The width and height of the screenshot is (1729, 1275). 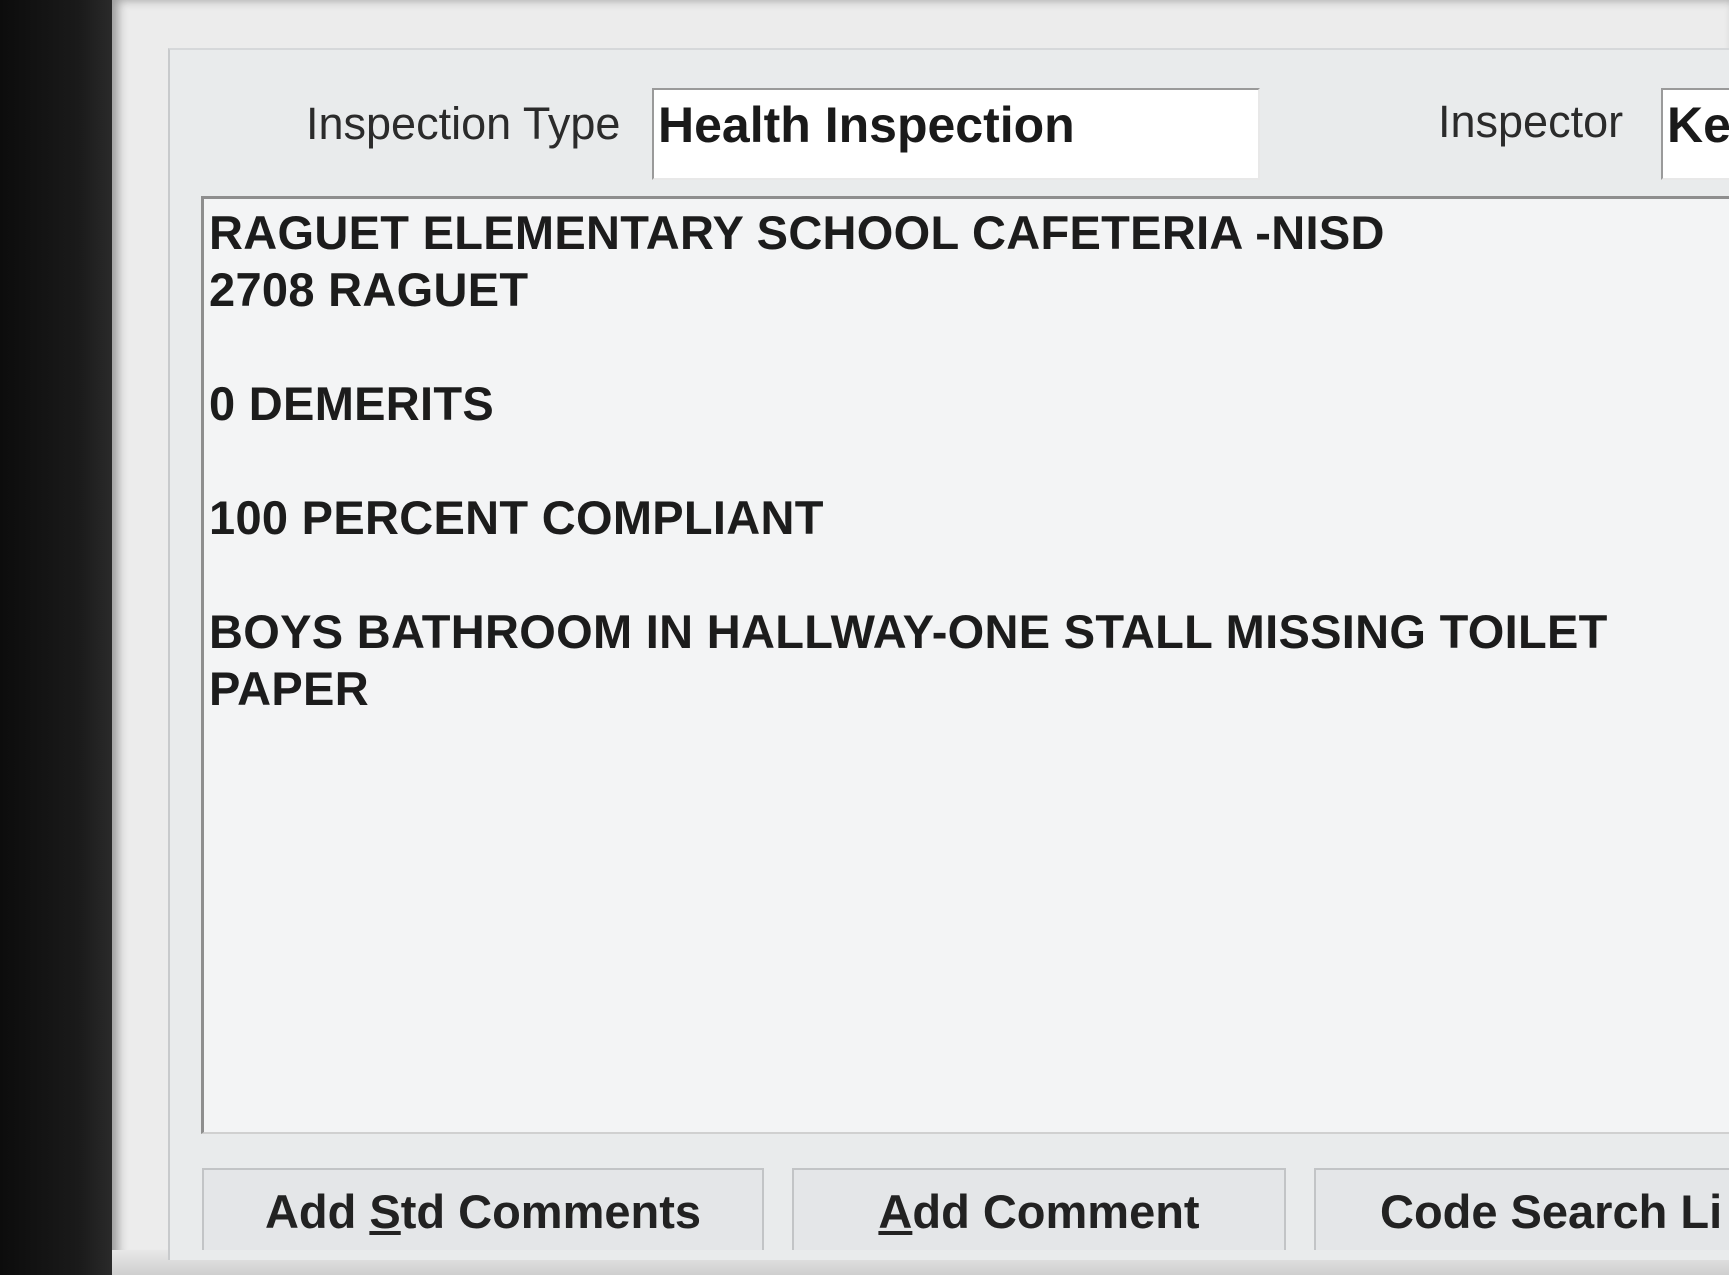 What do you see at coordinates (516, 517) in the screenshot?
I see `comment-line: 100 PERCENT COMPLIANT` at bounding box center [516, 517].